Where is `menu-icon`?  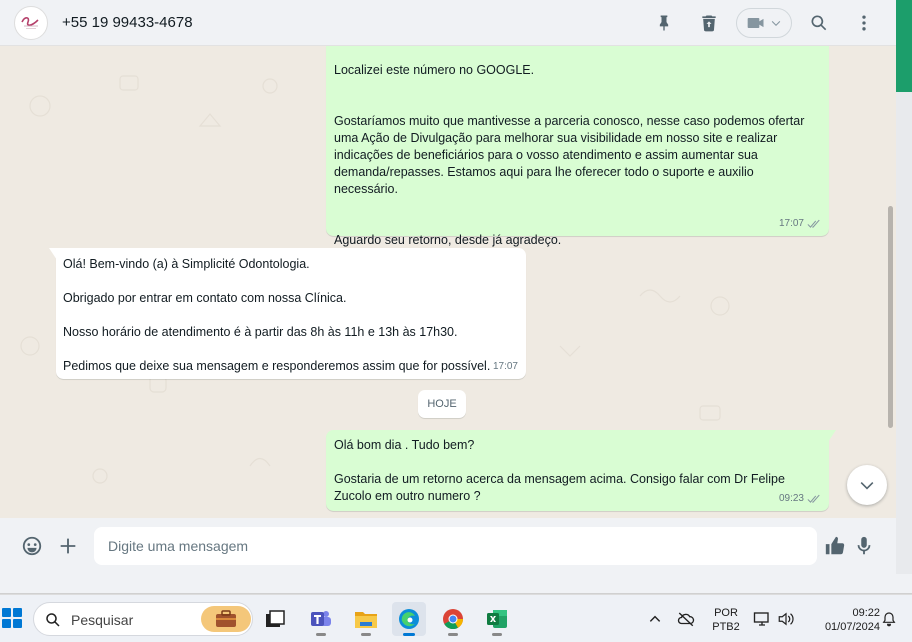
menu-icon is located at coordinates (864, 23).